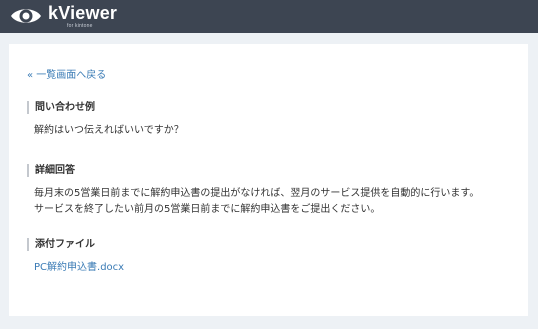 The width and height of the screenshot is (538, 329). I want to click on eye-icon, so click(26, 16).